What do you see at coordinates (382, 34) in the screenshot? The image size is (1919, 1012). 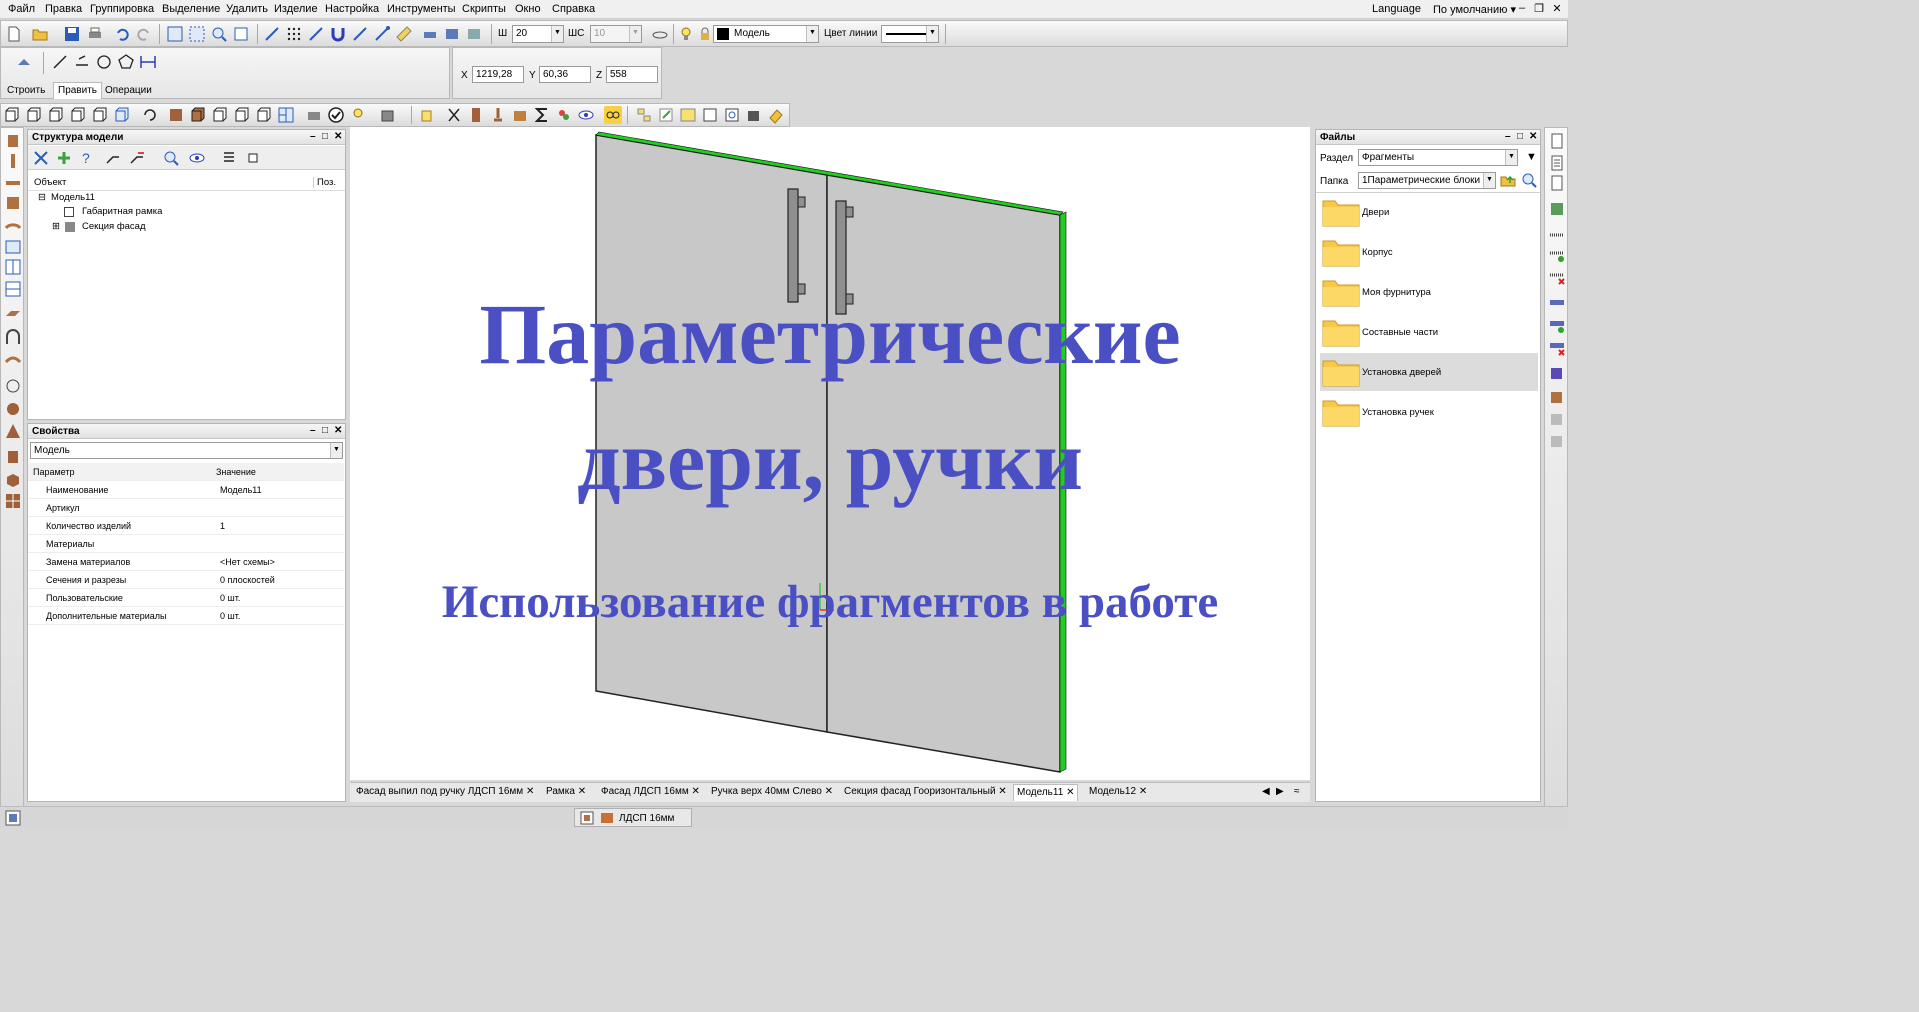 I see `snap-perpendicular-icon` at bounding box center [382, 34].